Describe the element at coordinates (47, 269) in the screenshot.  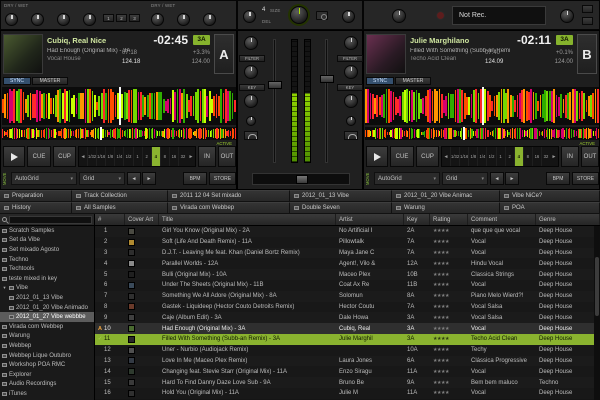
I see `sidebar-item-techtools: Techtools` at that location.